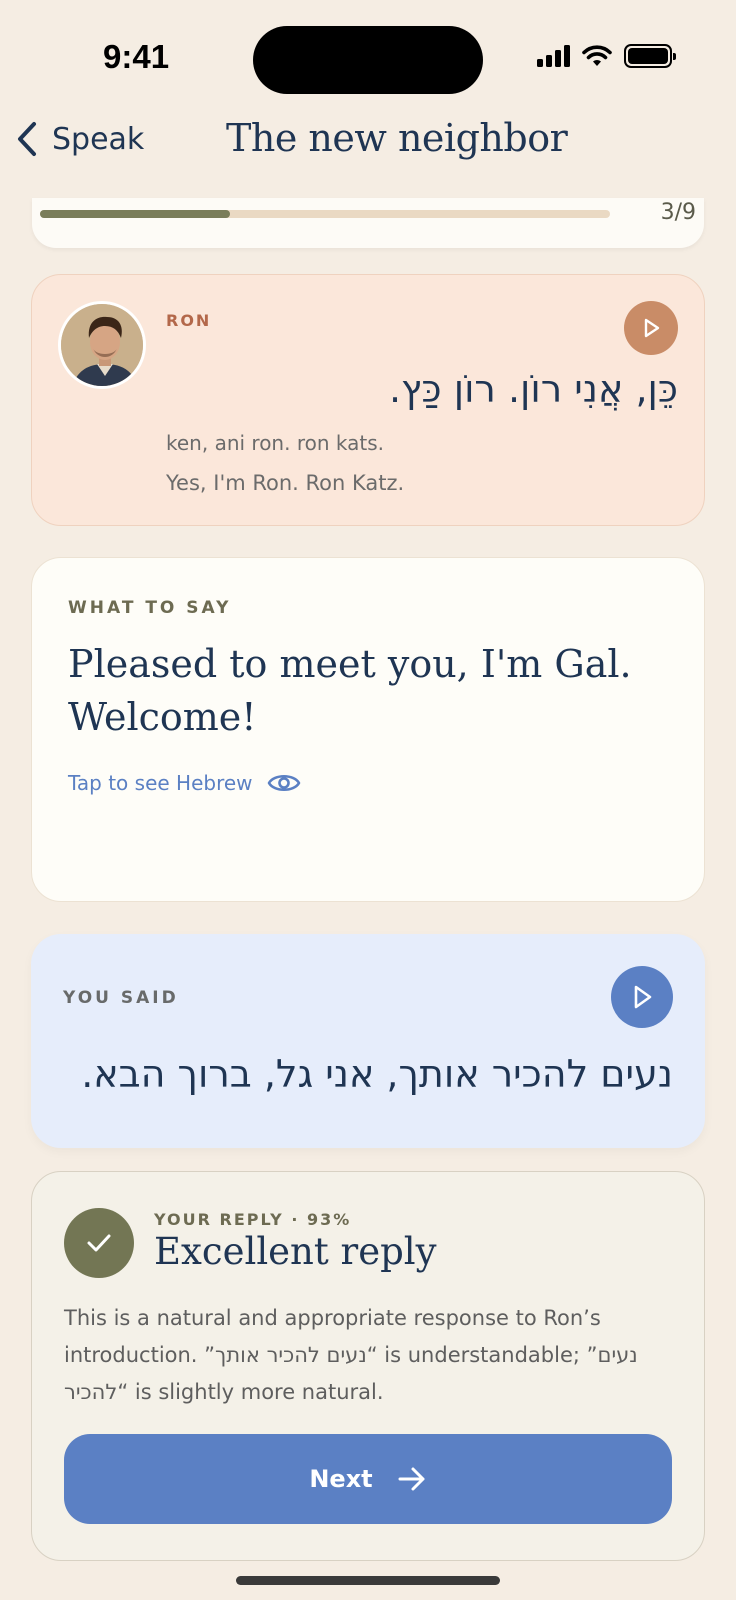 Image resolution: width=736 pixels, height=1600 pixels. I want to click on wifi-icon, so click(597, 55).